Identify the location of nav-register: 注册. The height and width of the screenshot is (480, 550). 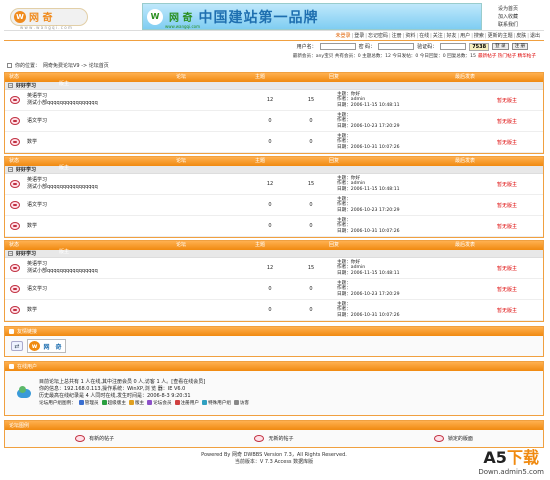
(397, 35).